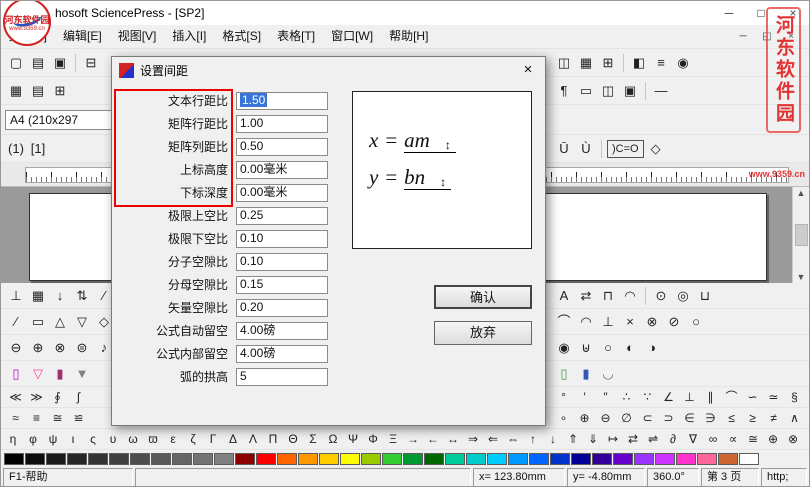 This screenshot has height=487, width=810. What do you see at coordinates (633, 439) in the screenshot?
I see `symbol-button: ⇄` at bounding box center [633, 439].